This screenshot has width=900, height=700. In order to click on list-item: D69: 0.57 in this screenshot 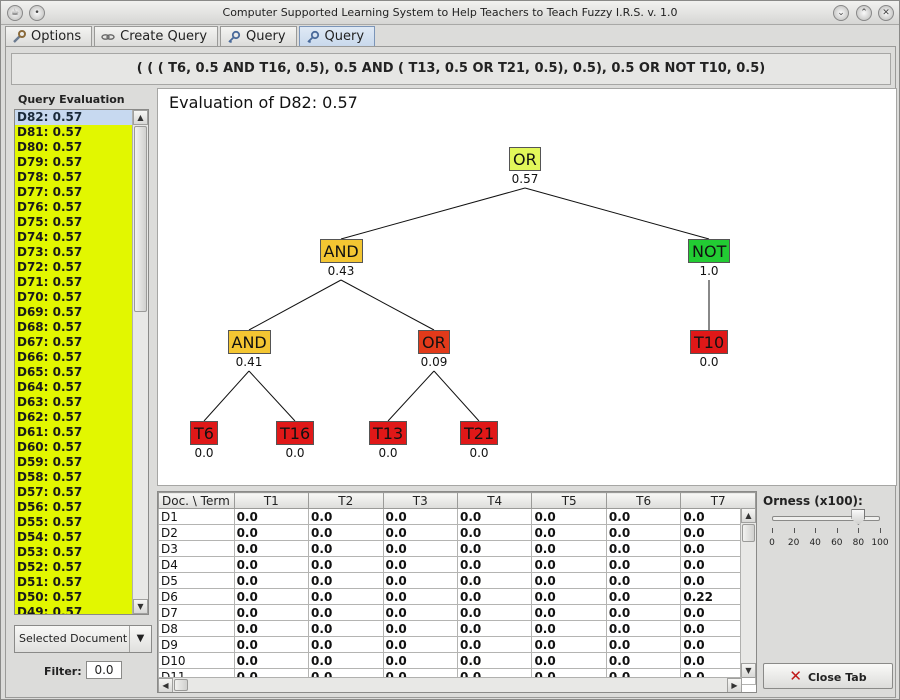, I will do `click(73, 312)`.